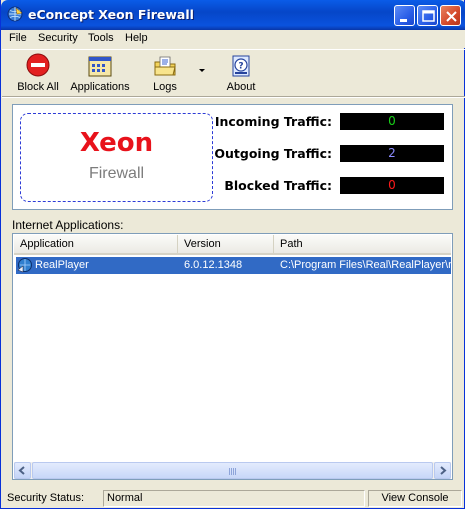 The image size is (465, 509). What do you see at coordinates (116, 173) in the screenshot?
I see `logo-sub-text: Firewall` at bounding box center [116, 173].